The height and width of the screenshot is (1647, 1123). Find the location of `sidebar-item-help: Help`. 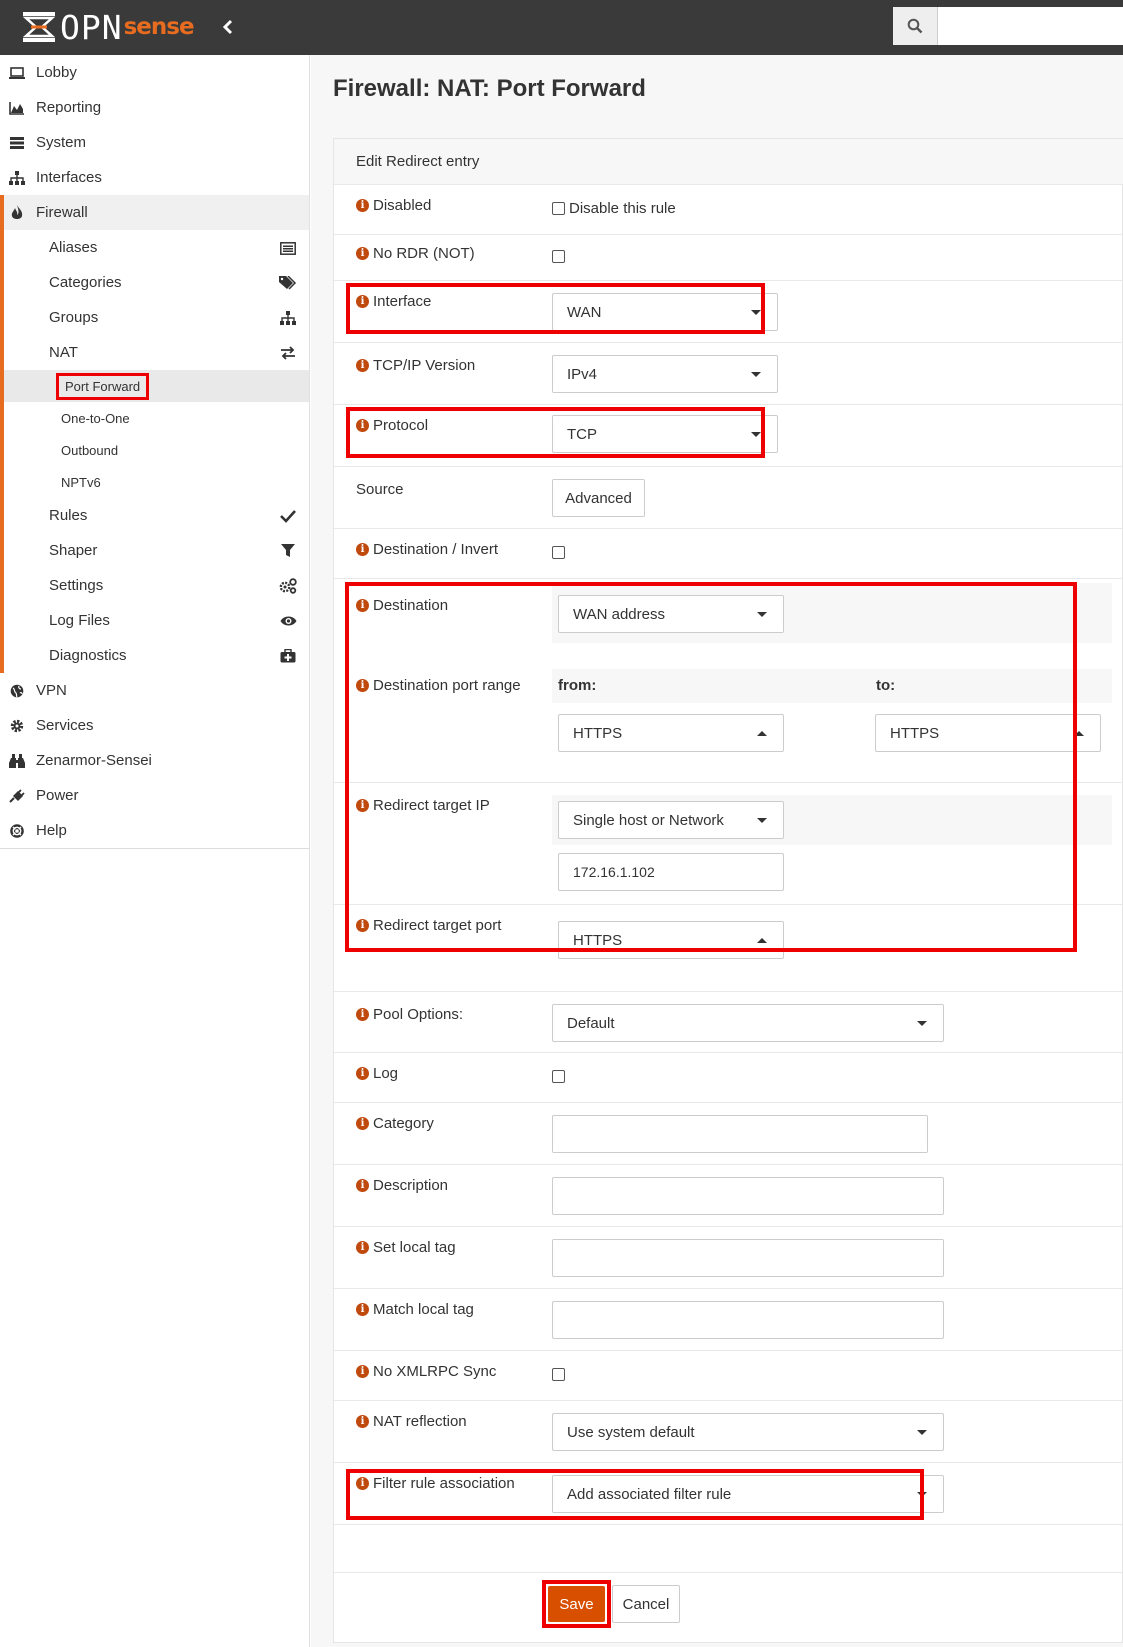

sidebar-item-help: Help is located at coordinates (154, 830).